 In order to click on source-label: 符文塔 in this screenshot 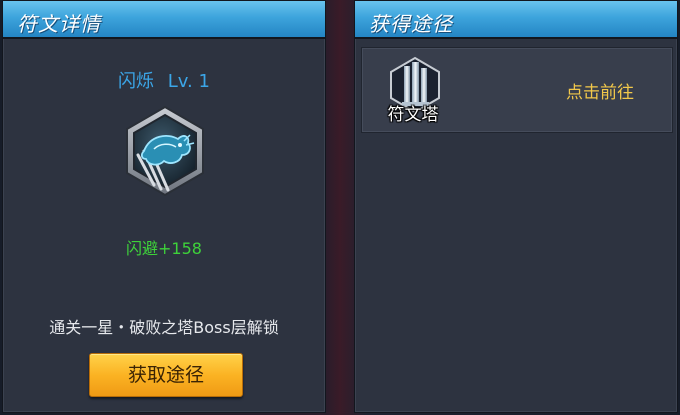, I will do `click(413, 115)`.